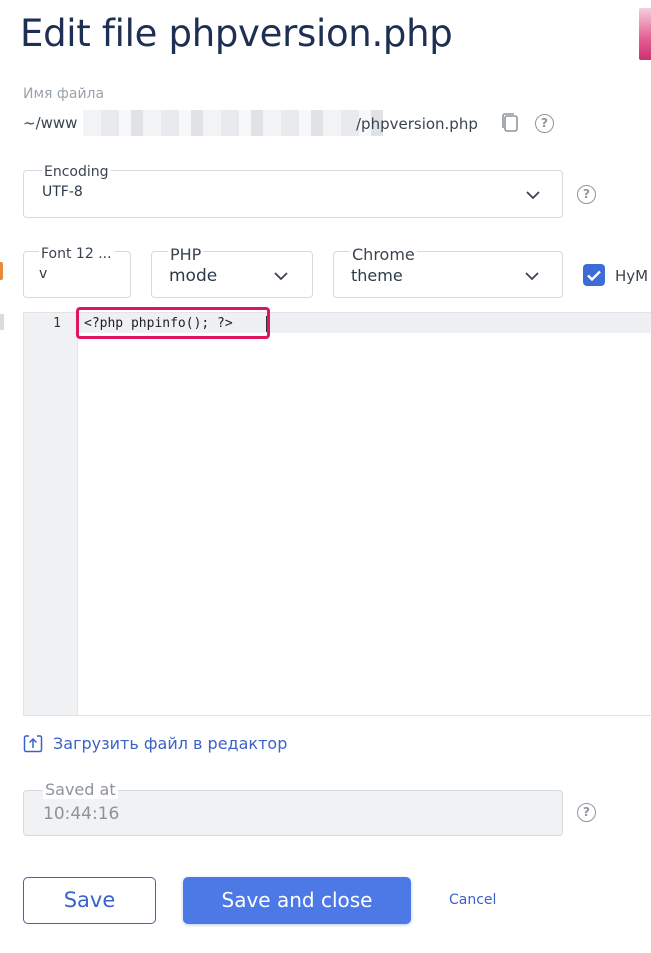 The width and height of the screenshot is (651, 953). Describe the element at coordinates (297, 900) in the screenshot. I see `save-and-close-button: Save and close` at that location.